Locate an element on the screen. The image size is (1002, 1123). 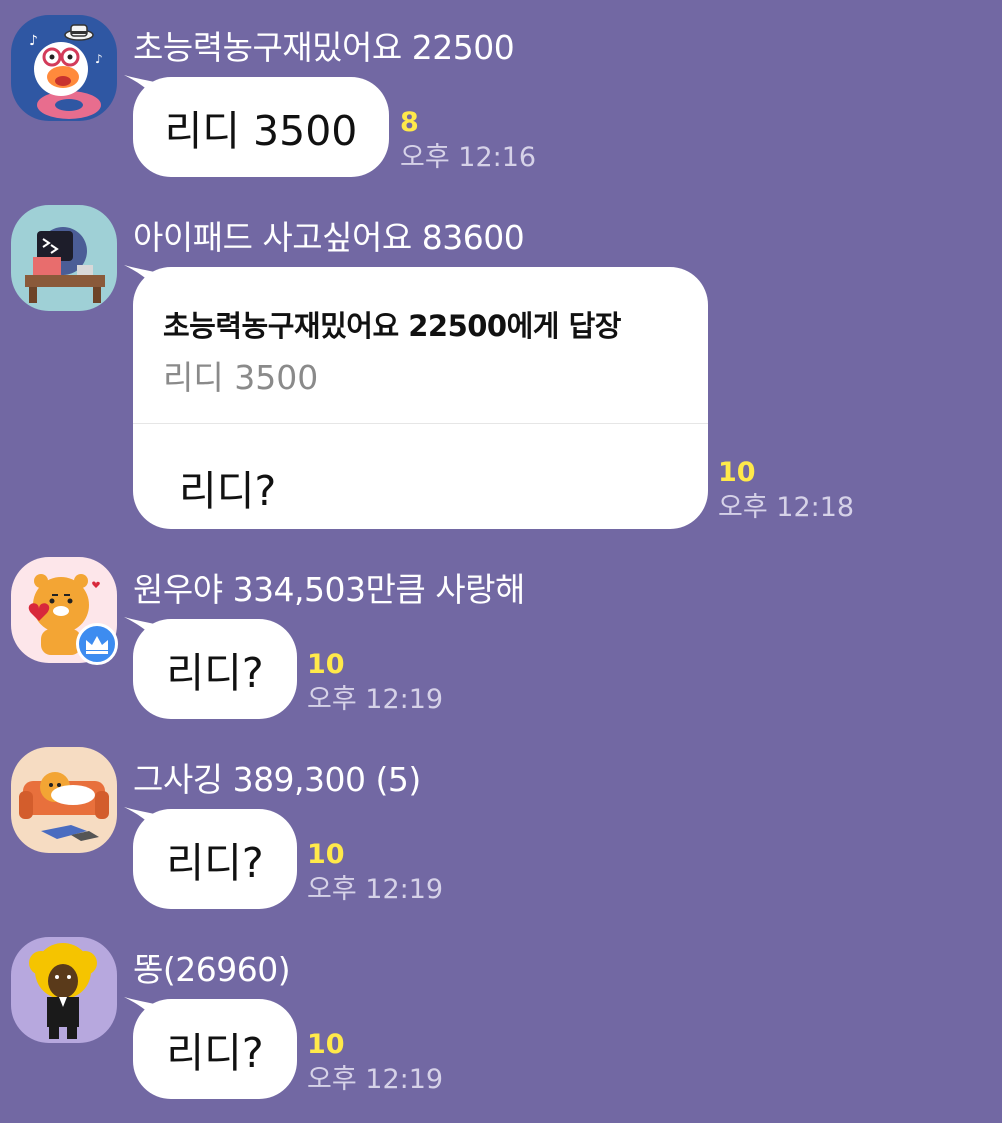
sender-name: 똥(26960) is located at coordinates (212, 967).